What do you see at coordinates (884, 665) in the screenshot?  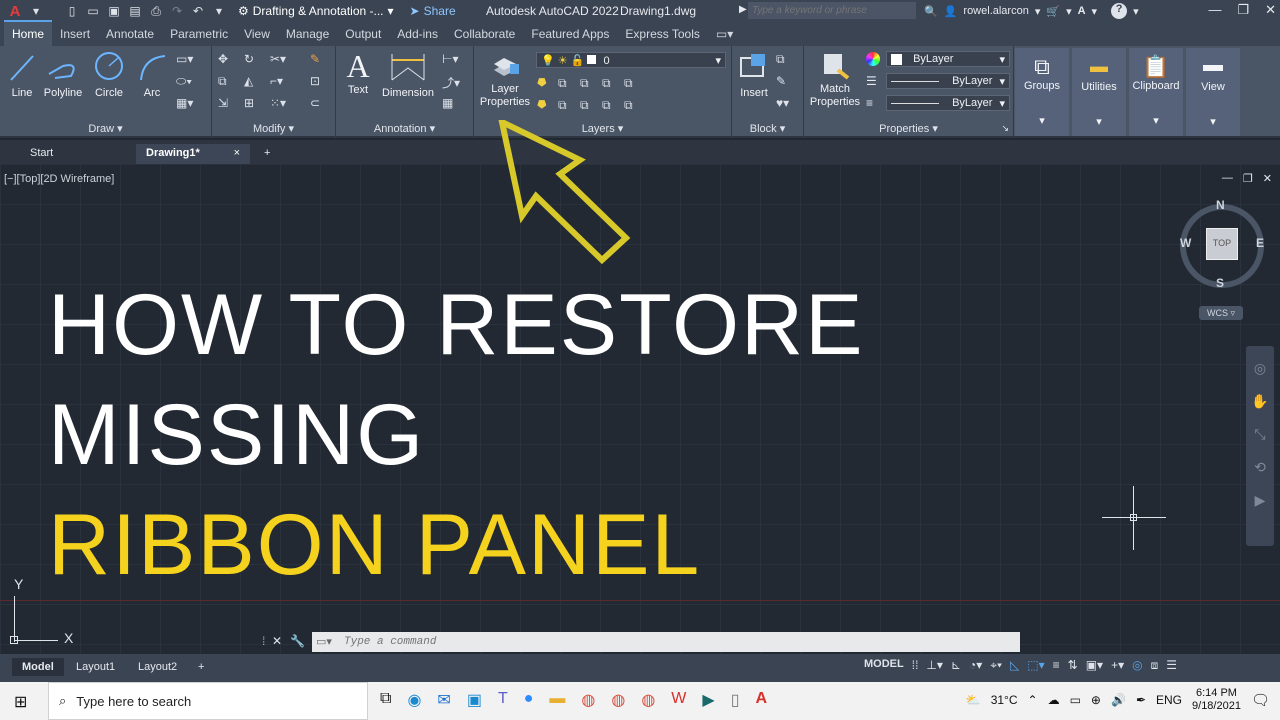 I see `model-space-toggle: MODEL` at bounding box center [884, 665].